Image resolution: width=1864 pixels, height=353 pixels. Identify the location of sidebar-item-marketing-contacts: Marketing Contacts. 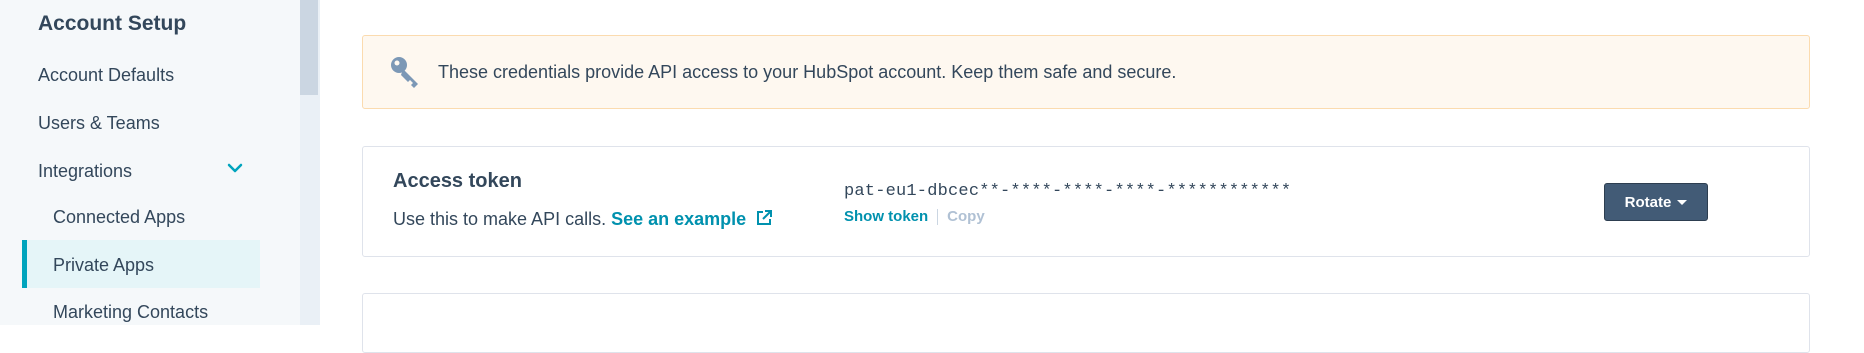
(130, 312).